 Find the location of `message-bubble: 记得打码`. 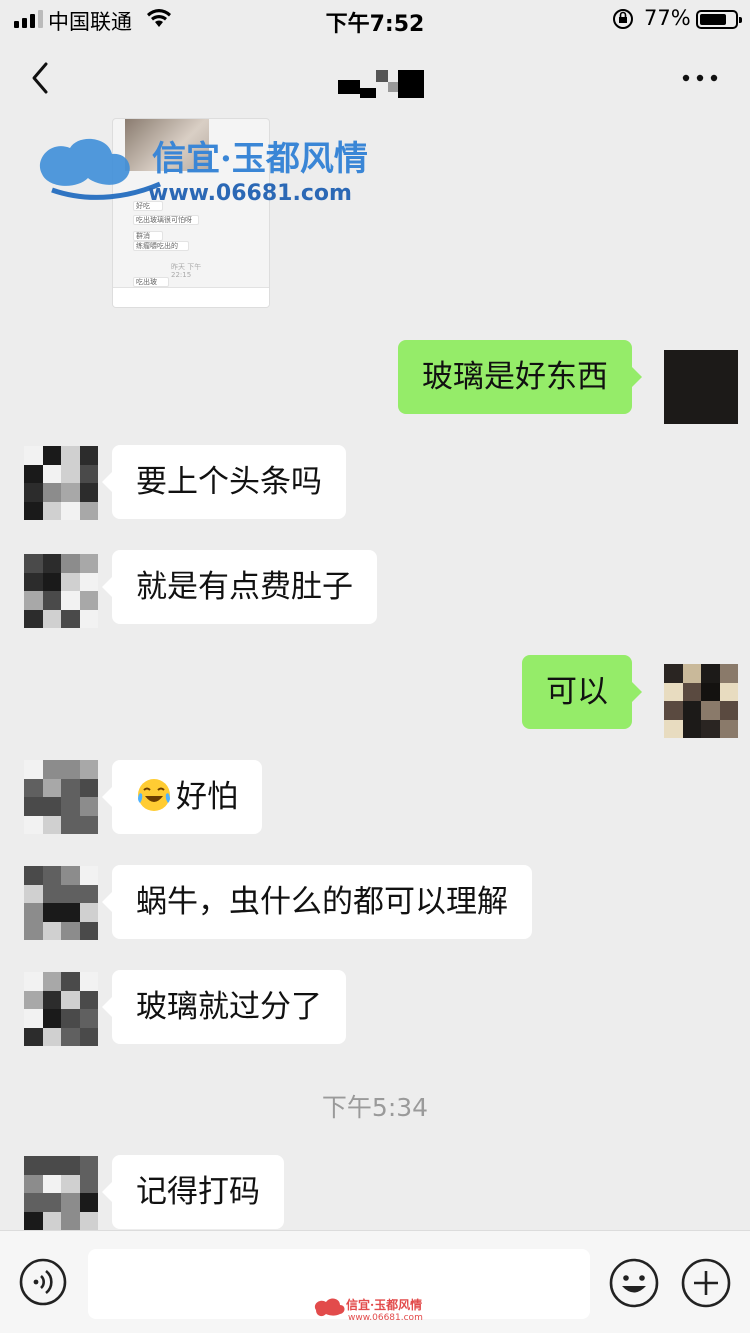

message-bubble: 记得打码 is located at coordinates (193, 1192).